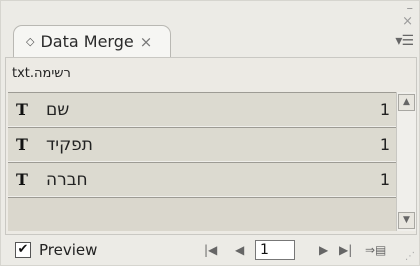  Describe the element at coordinates (323, 250) in the screenshot. I see `next-record-icon: ▶` at that location.